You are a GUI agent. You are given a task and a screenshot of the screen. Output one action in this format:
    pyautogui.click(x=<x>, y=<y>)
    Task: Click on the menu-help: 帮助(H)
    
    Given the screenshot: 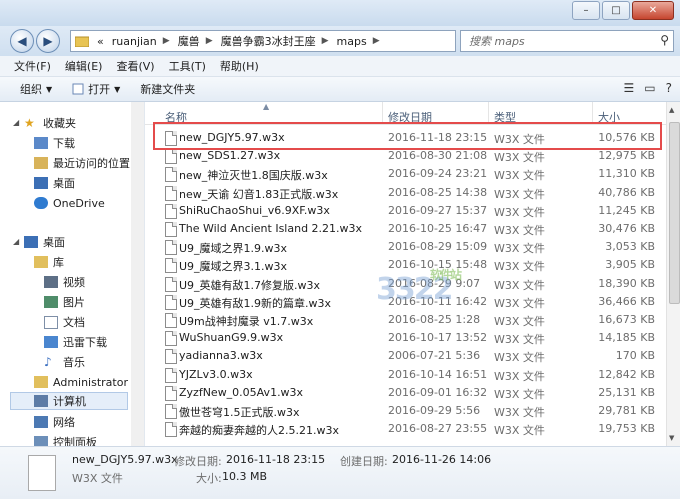 What is the action you would take?
    pyautogui.click(x=239, y=66)
    